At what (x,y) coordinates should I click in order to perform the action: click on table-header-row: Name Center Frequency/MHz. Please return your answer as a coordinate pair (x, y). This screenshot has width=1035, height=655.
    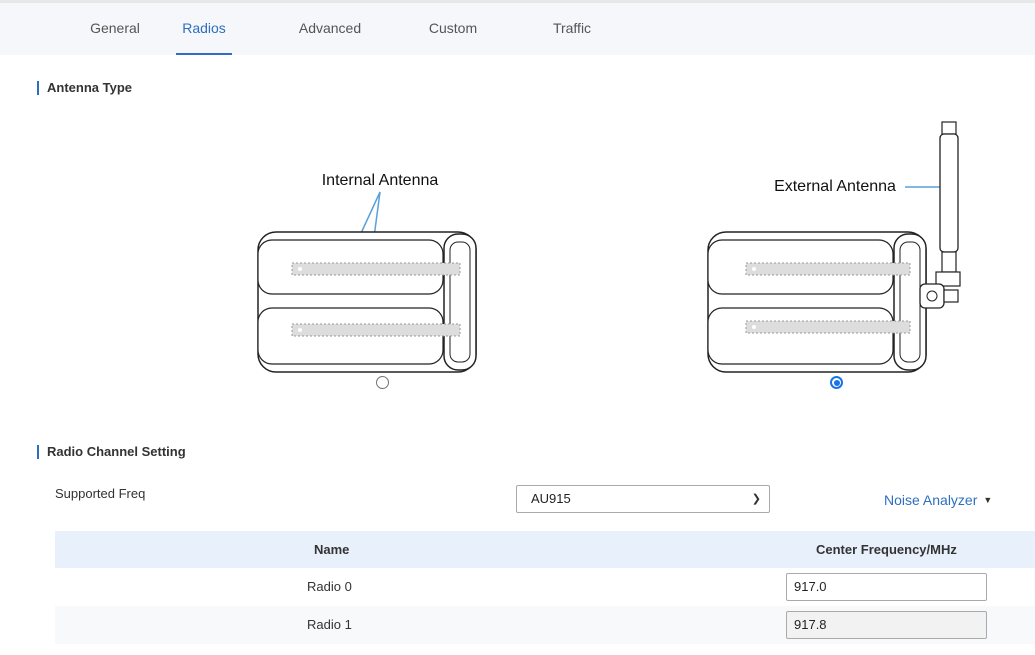
    Looking at the image, I should click on (545, 549).